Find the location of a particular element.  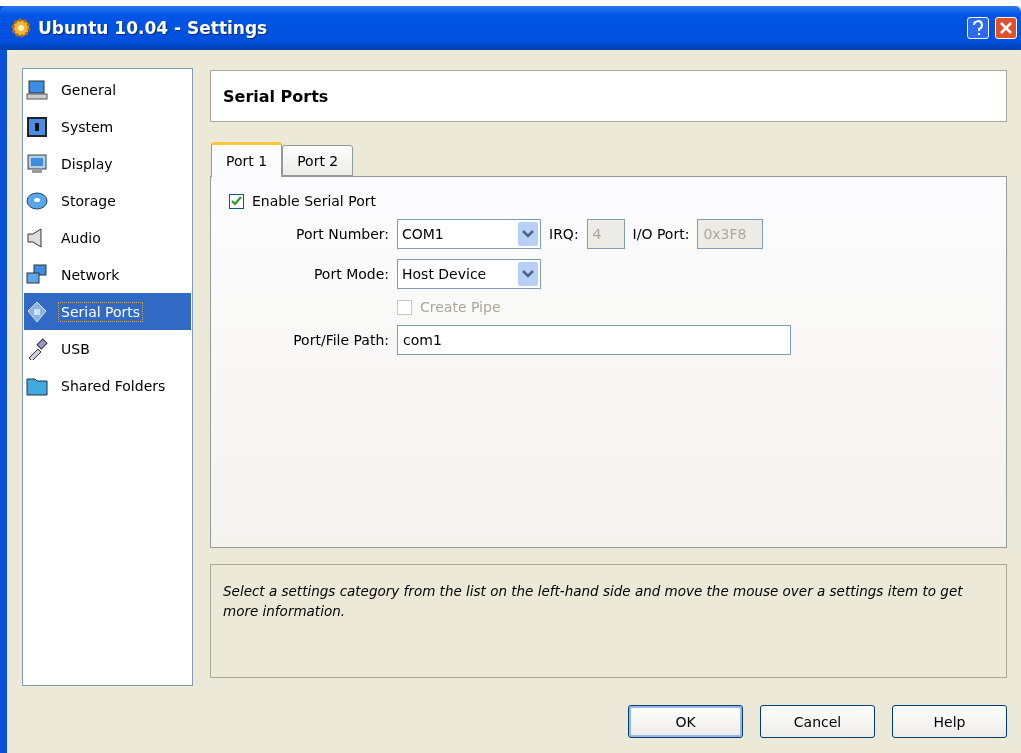

gear-icon is located at coordinates (21, 28).